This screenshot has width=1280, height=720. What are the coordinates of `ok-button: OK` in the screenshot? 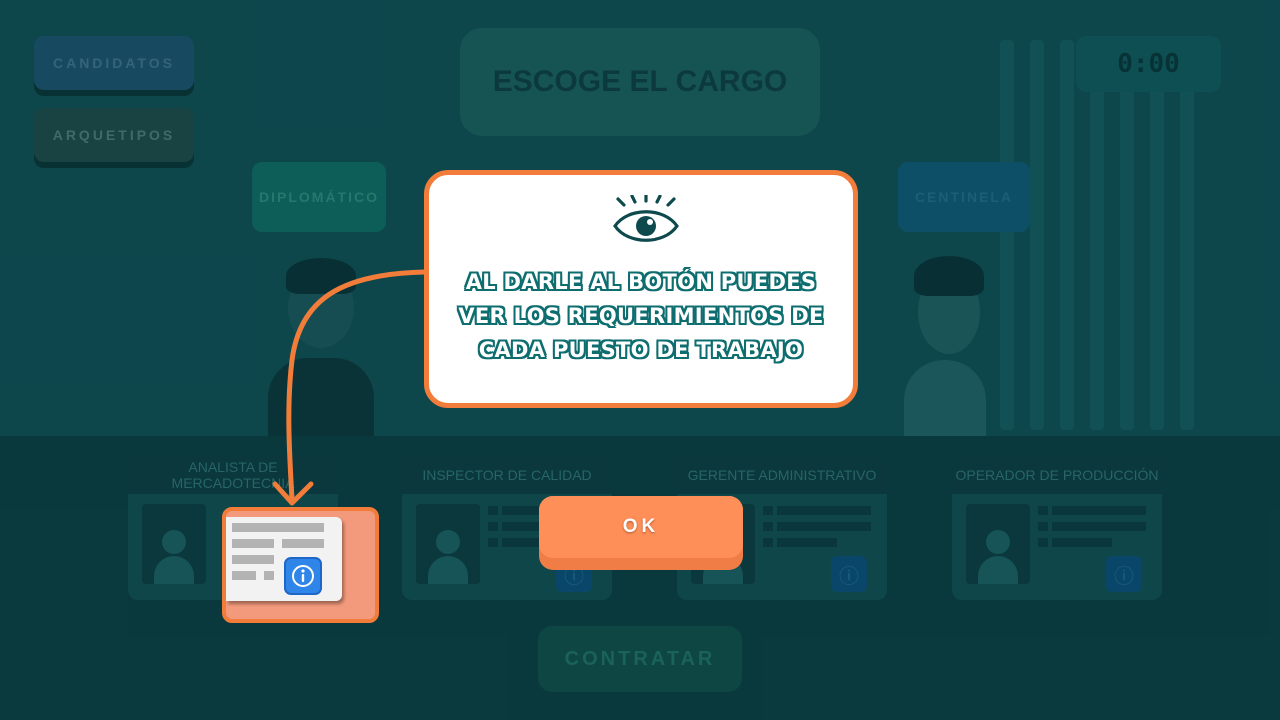 It's located at (641, 533).